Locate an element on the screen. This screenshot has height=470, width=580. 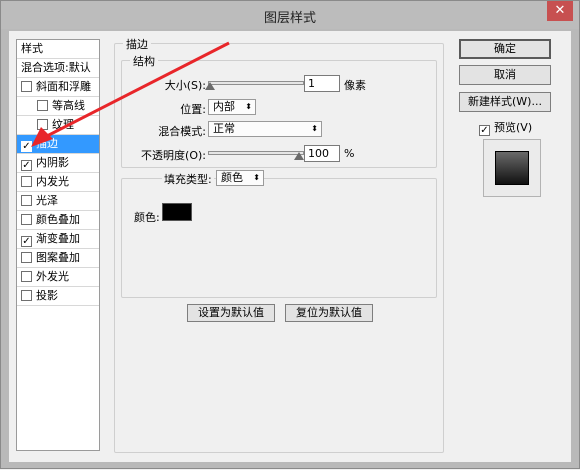
size-slider-thumb is located at coordinates (210, 86).